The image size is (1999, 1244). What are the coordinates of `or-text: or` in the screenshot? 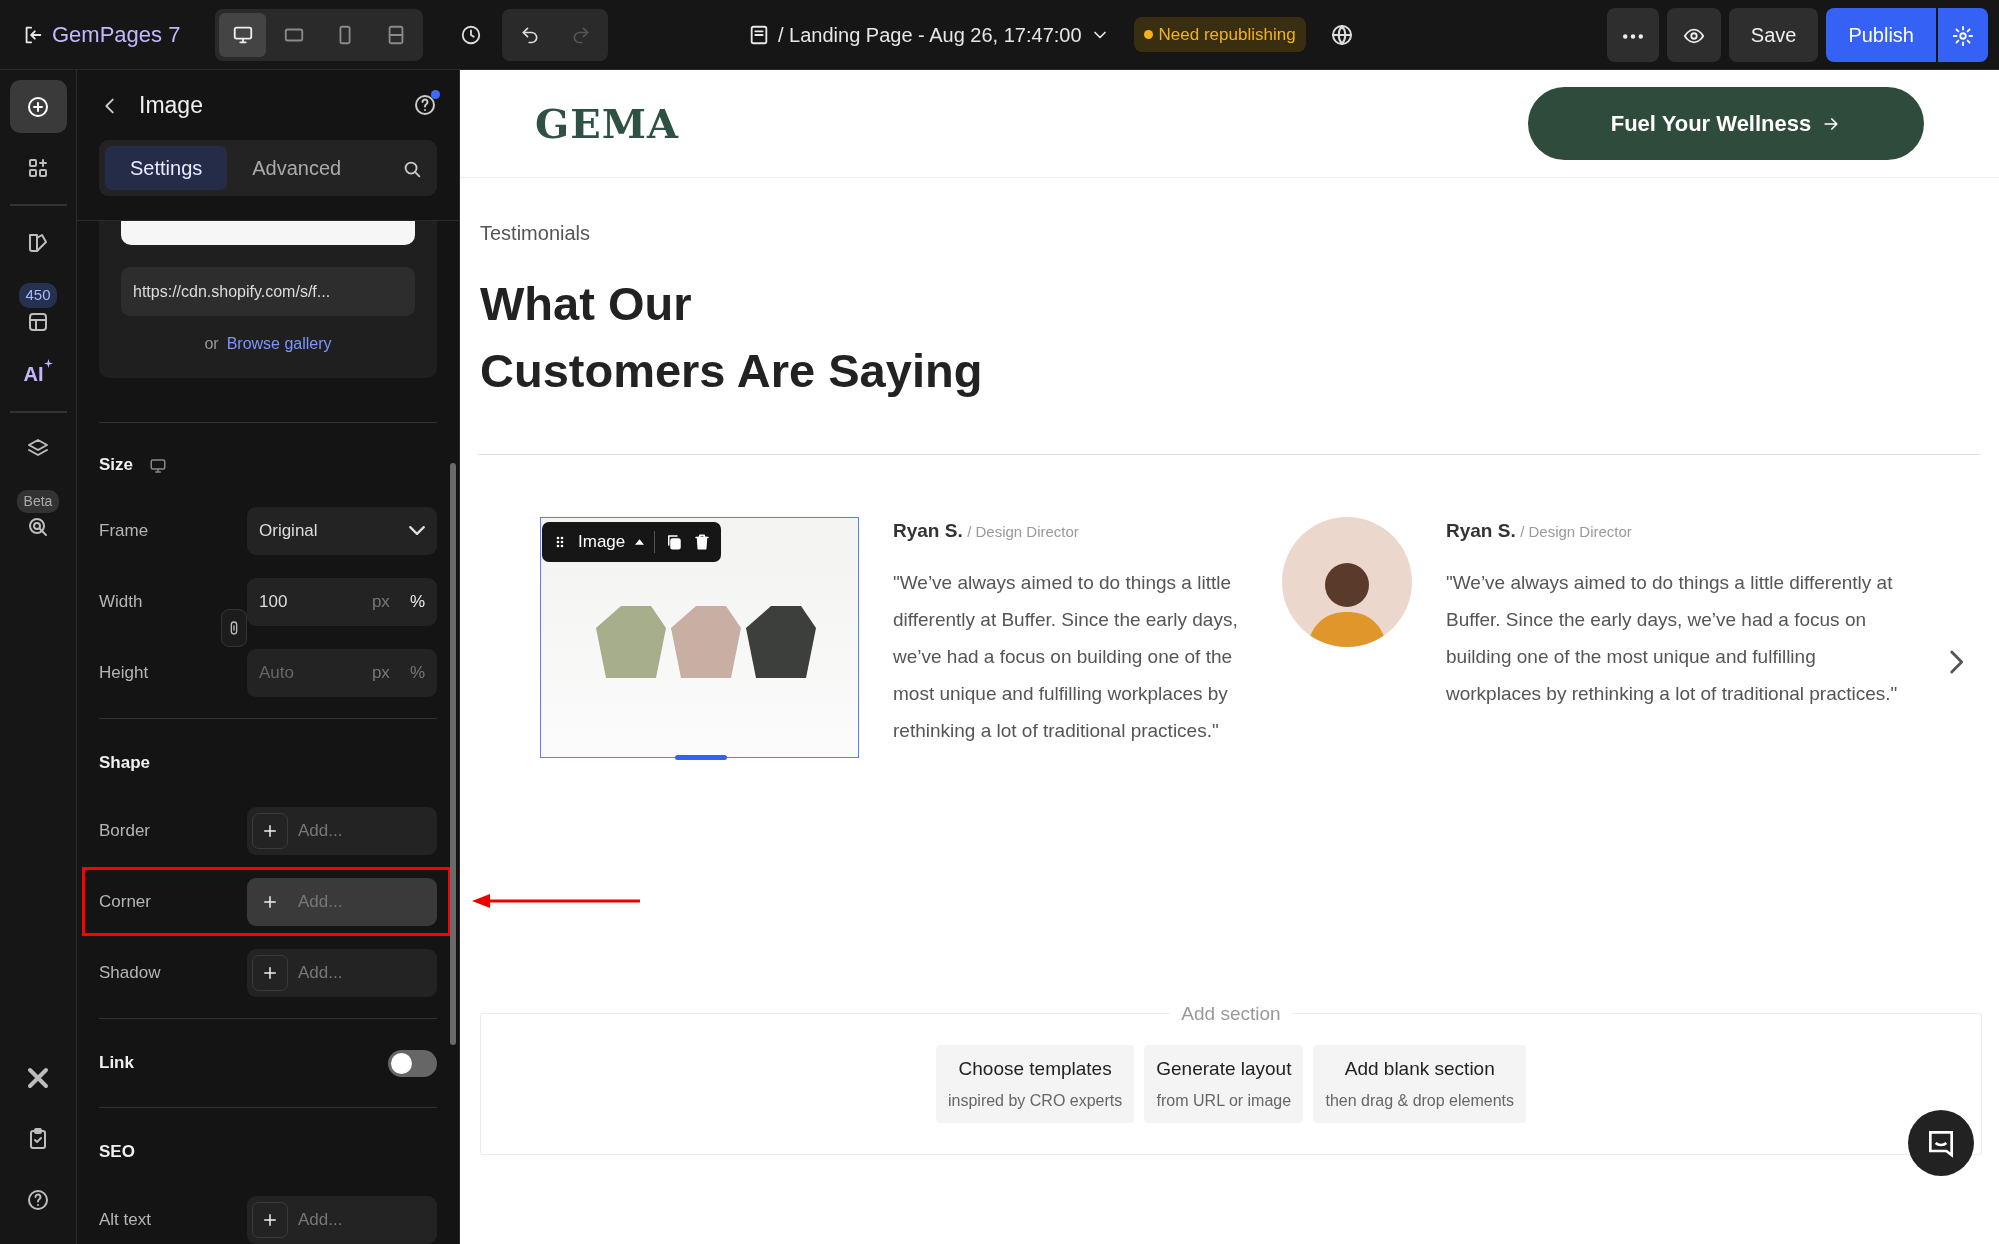 It's located at (211, 344).